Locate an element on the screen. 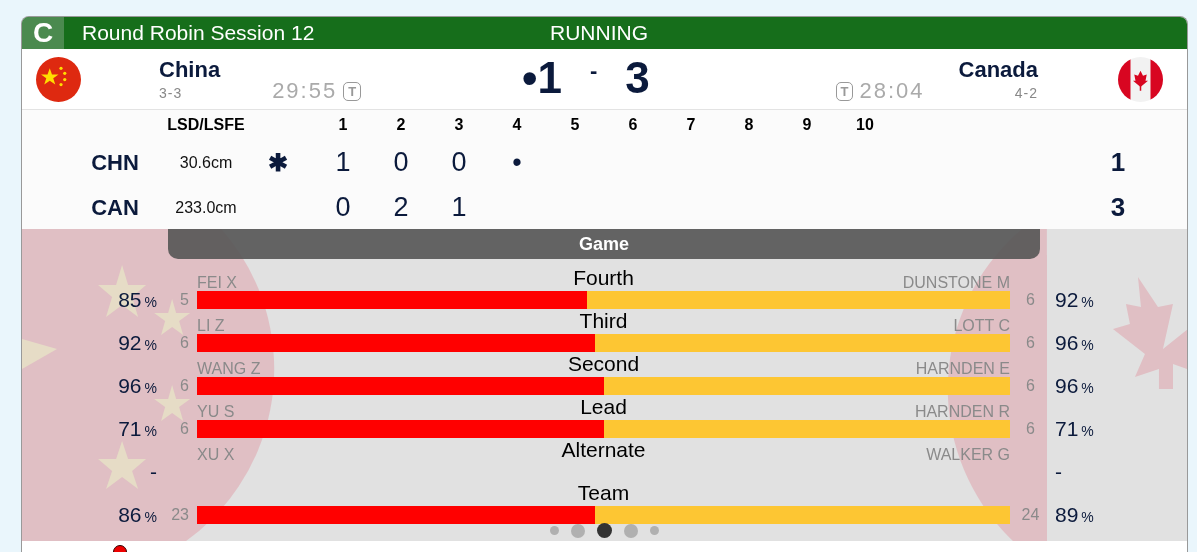  team-score: •1 is located at coordinates (542, 78).